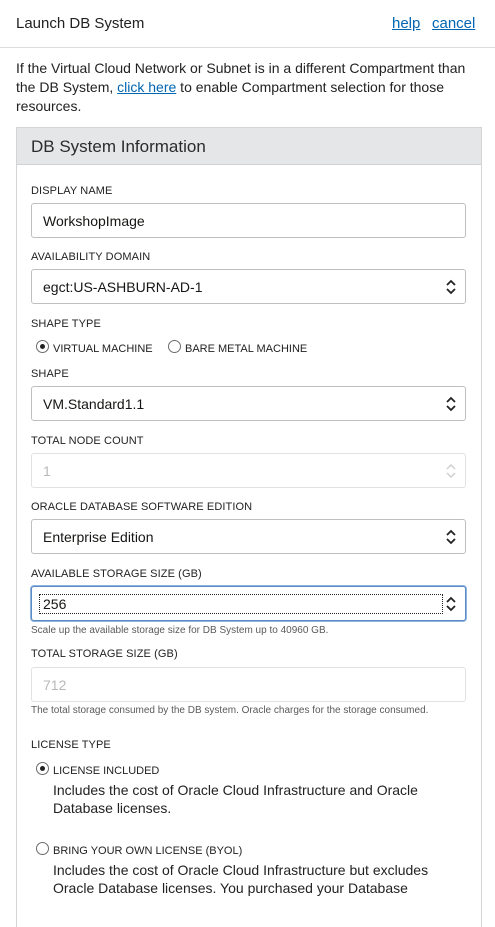 This screenshot has height=927, width=495. What do you see at coordinates (246, 349) in the screenshot?
I see `bare-metal-label: BARE METAL MACHINE` at bounding box center [246, 349].